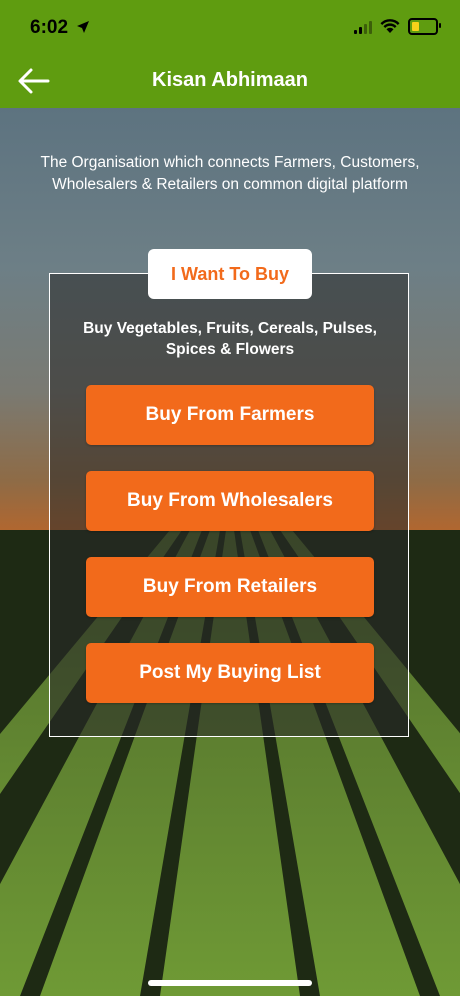 Image resolution: width=460 pixels, height=996 pixels. What do you see at coordinates (230, 27) in the screenshot?
I see `status-bar: 6:02` at bounding box center [230, 27].